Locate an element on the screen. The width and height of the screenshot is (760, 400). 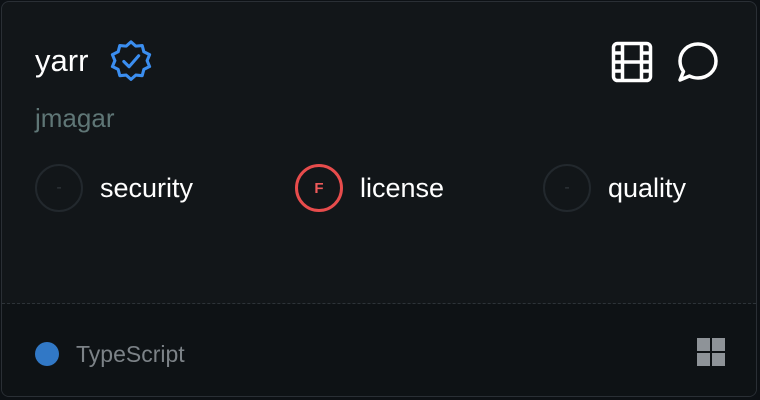
card-actions is located at coordinates (665, 62).